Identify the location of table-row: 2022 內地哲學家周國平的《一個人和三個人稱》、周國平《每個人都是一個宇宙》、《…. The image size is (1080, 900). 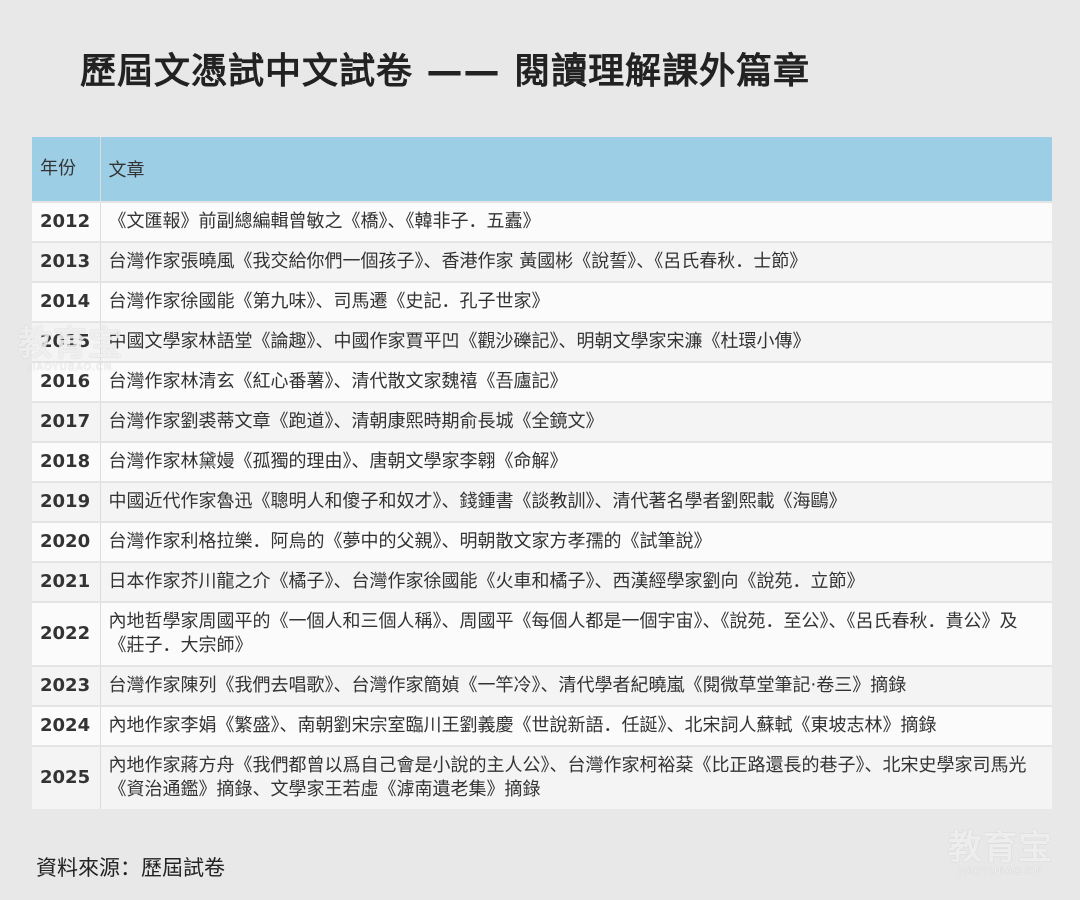
(542, 633).